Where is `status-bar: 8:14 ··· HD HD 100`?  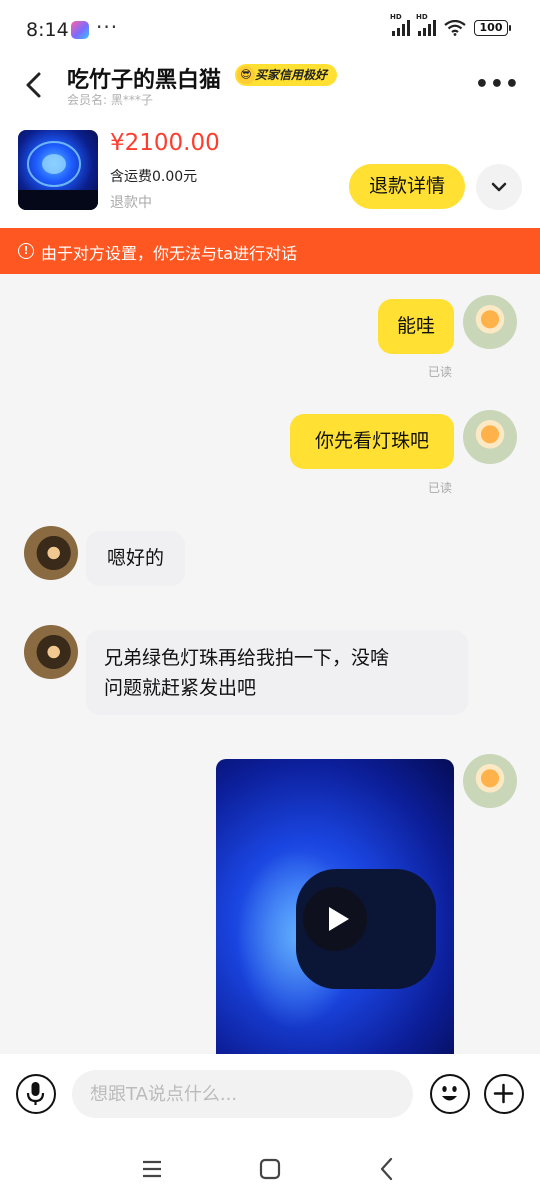
status-bar: 8:14 ··· HD HD 100 is located at coordinates (270, 31).